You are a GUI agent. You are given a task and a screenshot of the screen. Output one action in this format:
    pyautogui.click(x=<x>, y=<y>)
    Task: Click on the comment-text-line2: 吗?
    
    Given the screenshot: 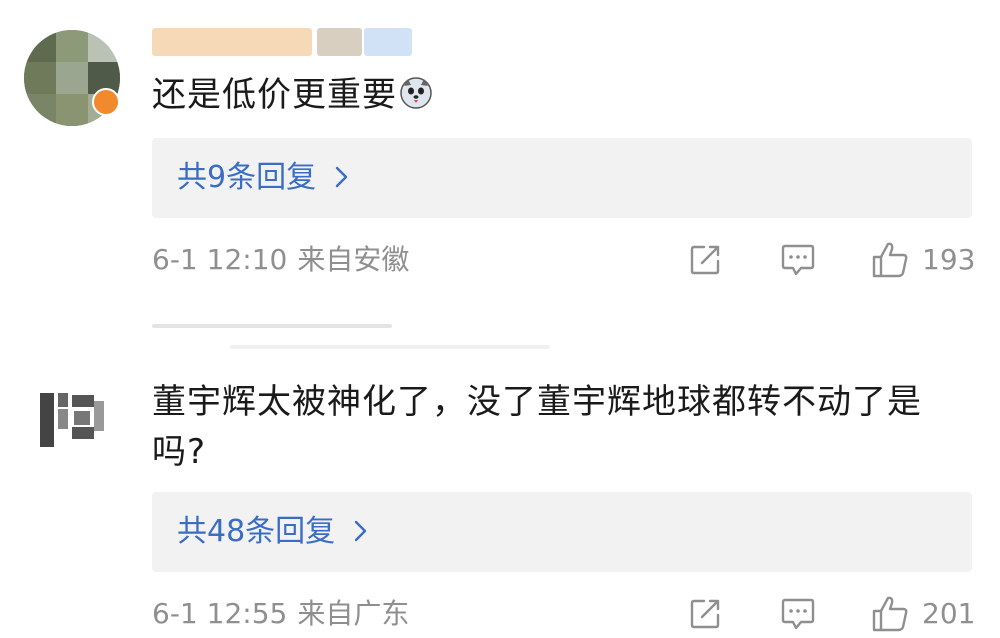 What is the action you would take?
    pyautogui.click(x=179, y=452)
    